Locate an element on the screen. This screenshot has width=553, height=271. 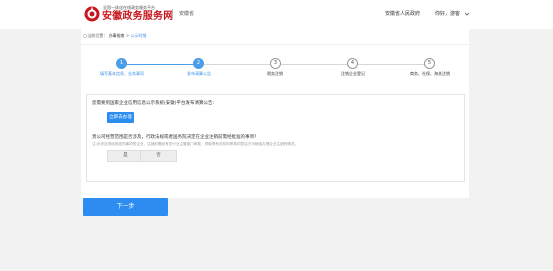
site-title: 安徽政务服务网 is located at coordinates (137, 17).